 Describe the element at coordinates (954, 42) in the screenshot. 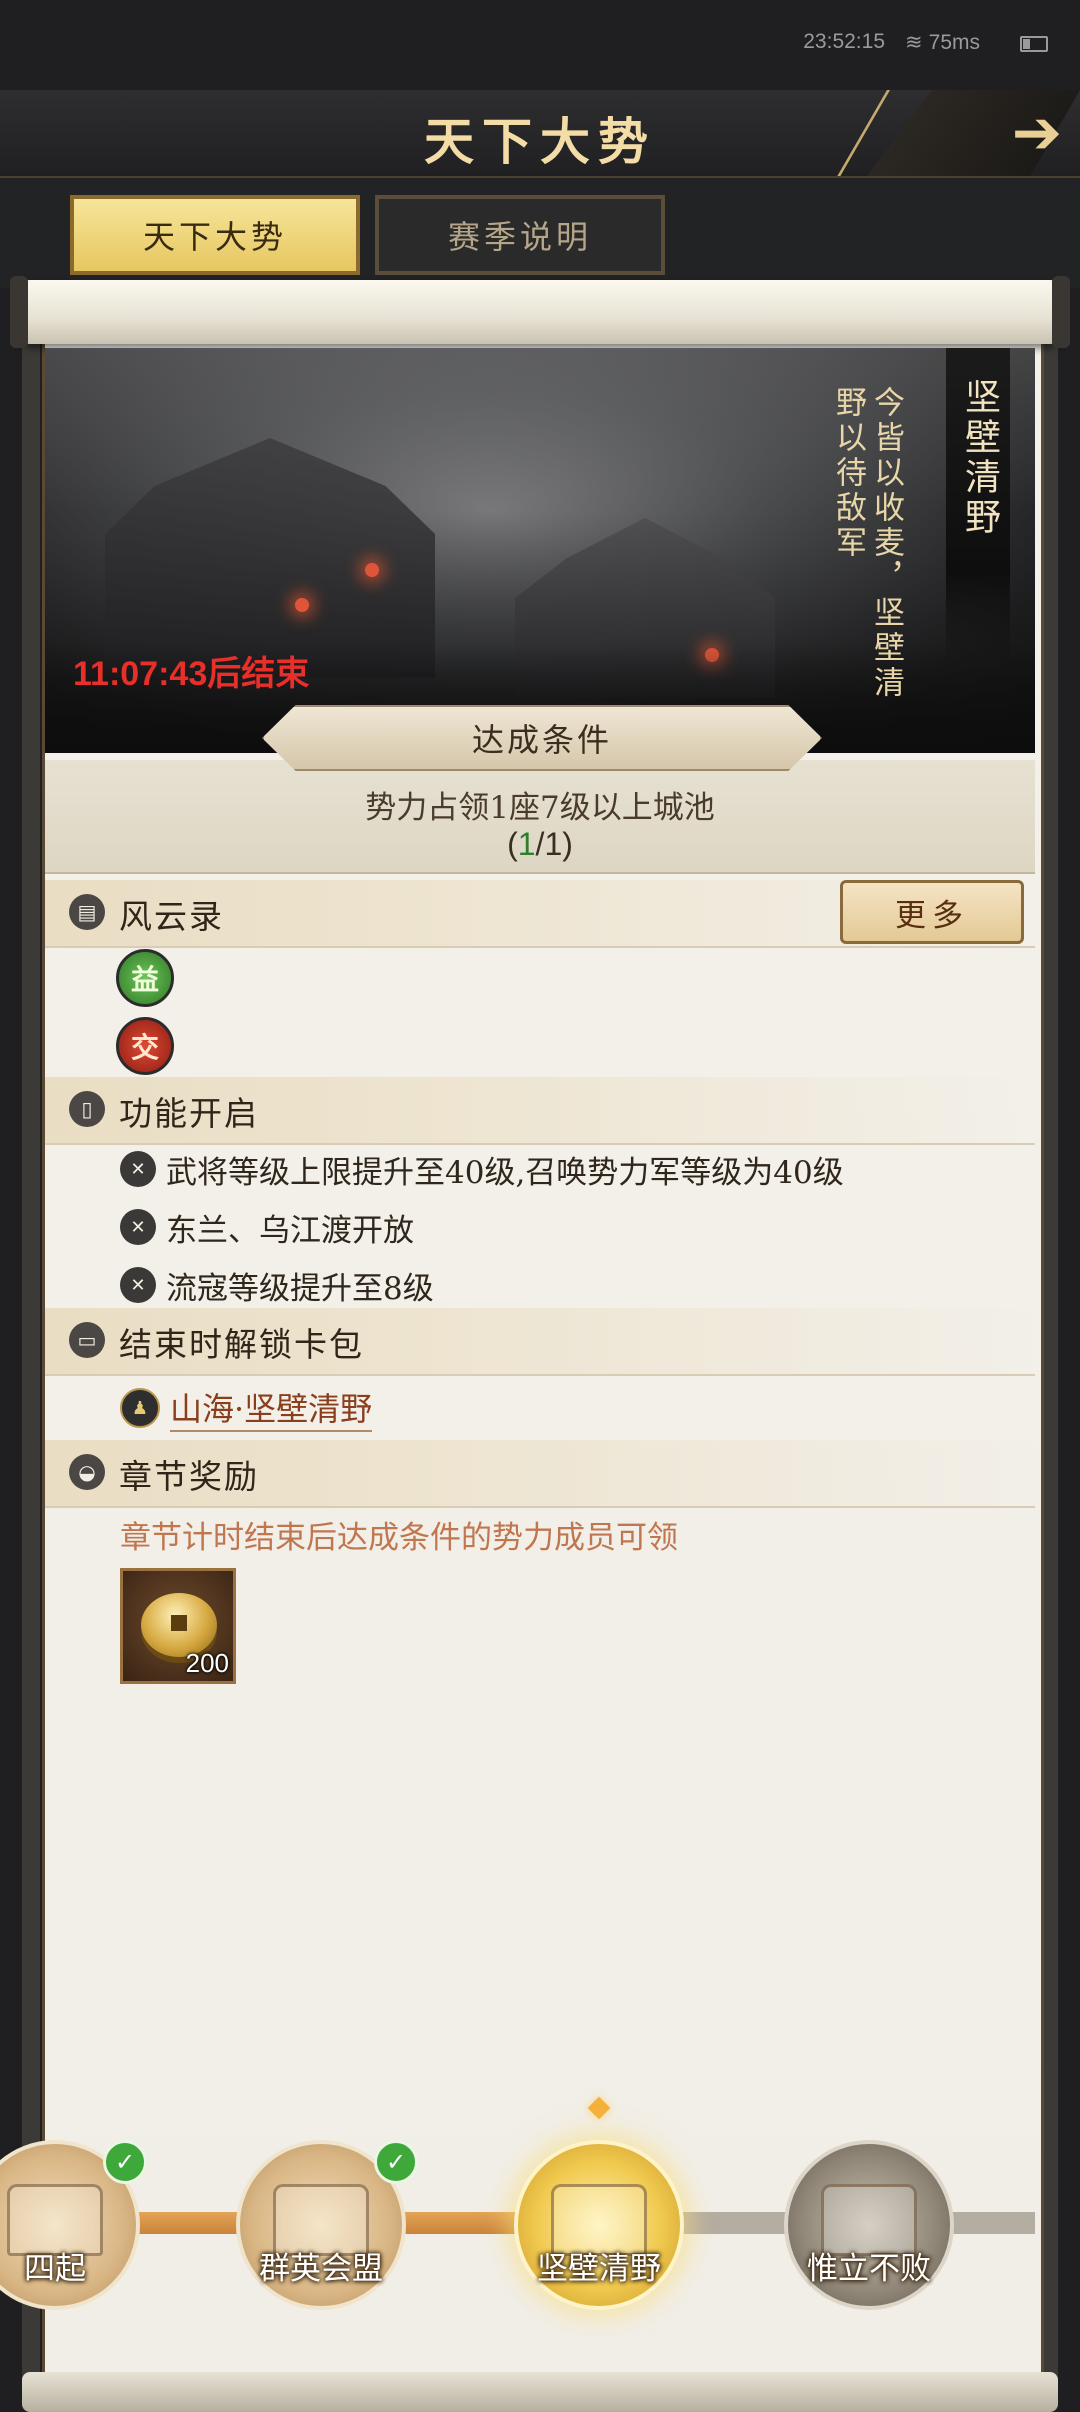

I see `ping-value: 75ms` at that location.